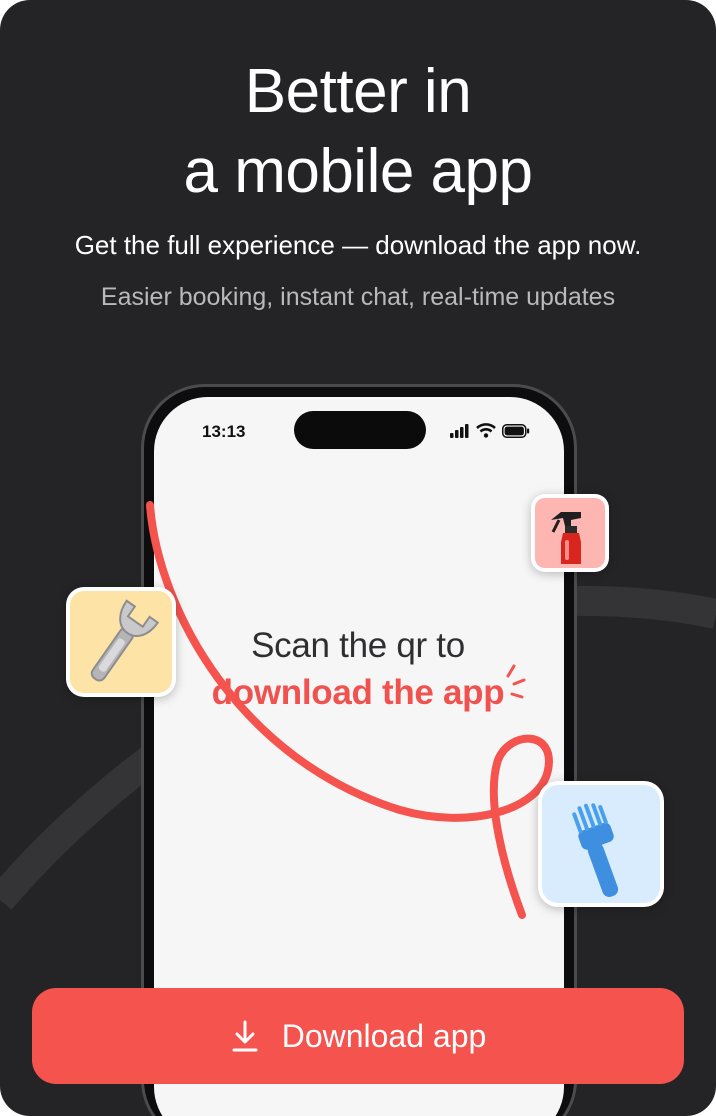  I want to click on status-icons, so click(490, 430).